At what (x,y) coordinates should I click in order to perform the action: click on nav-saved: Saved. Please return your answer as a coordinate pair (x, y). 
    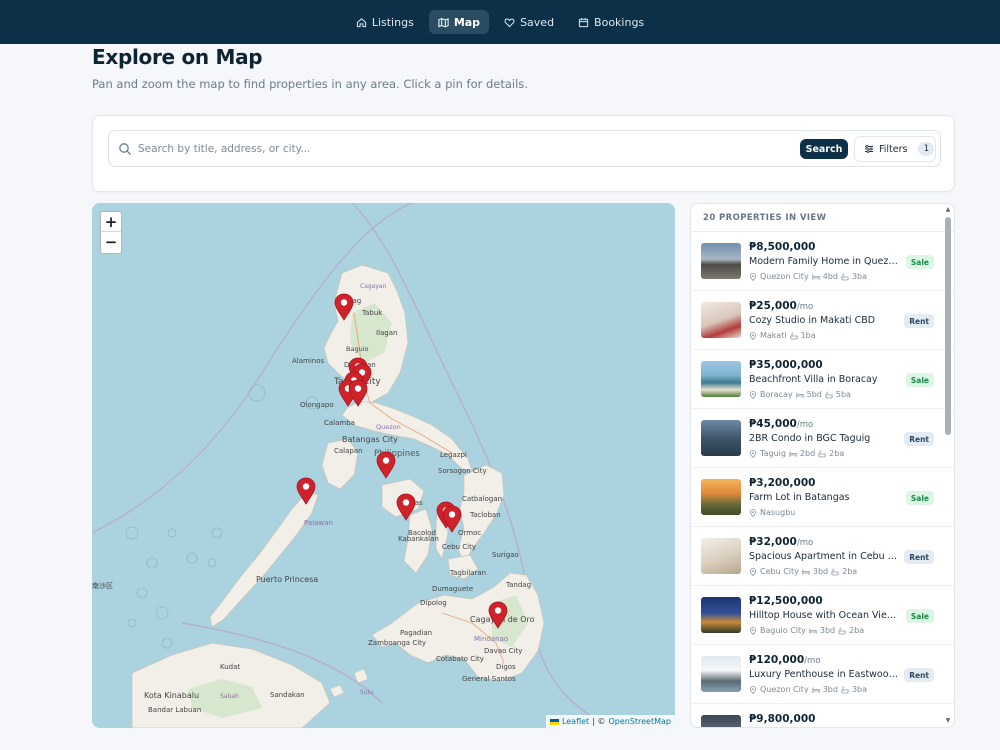
    Looking at the image, I should click on (529, 22).